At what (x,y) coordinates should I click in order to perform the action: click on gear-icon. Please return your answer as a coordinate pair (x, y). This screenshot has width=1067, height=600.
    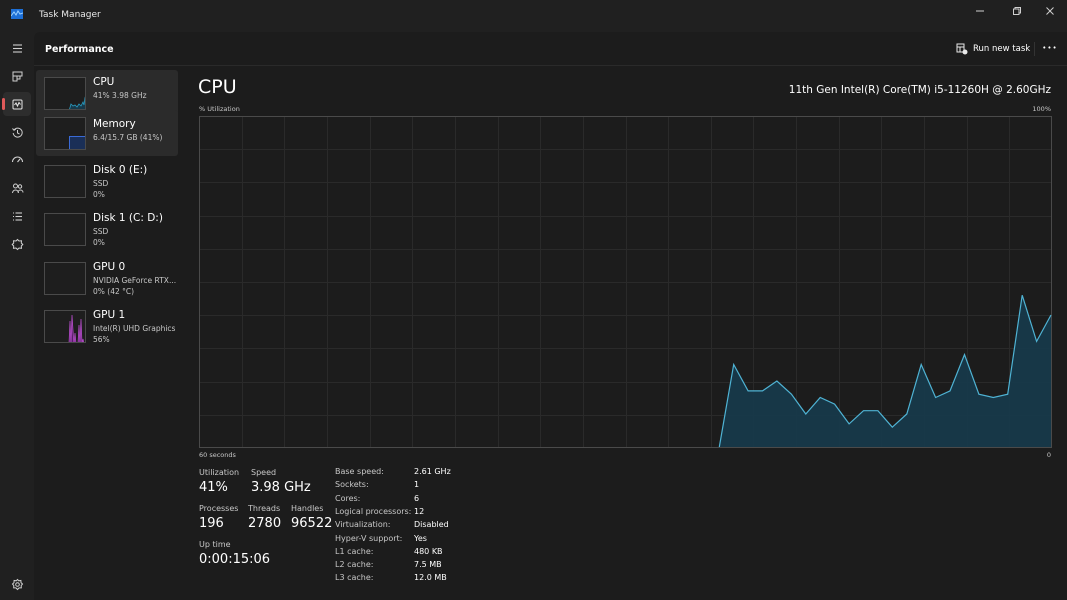
    Looking at the image, I should click on (17, 584).